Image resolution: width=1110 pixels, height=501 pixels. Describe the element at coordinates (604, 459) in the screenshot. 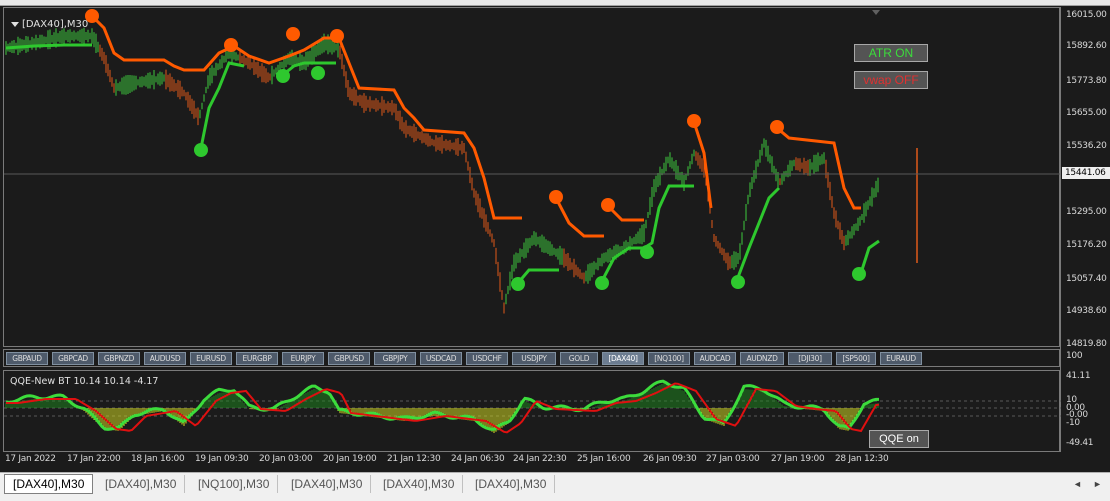

I see `time-label: 25 Jan 16:00` at that location.